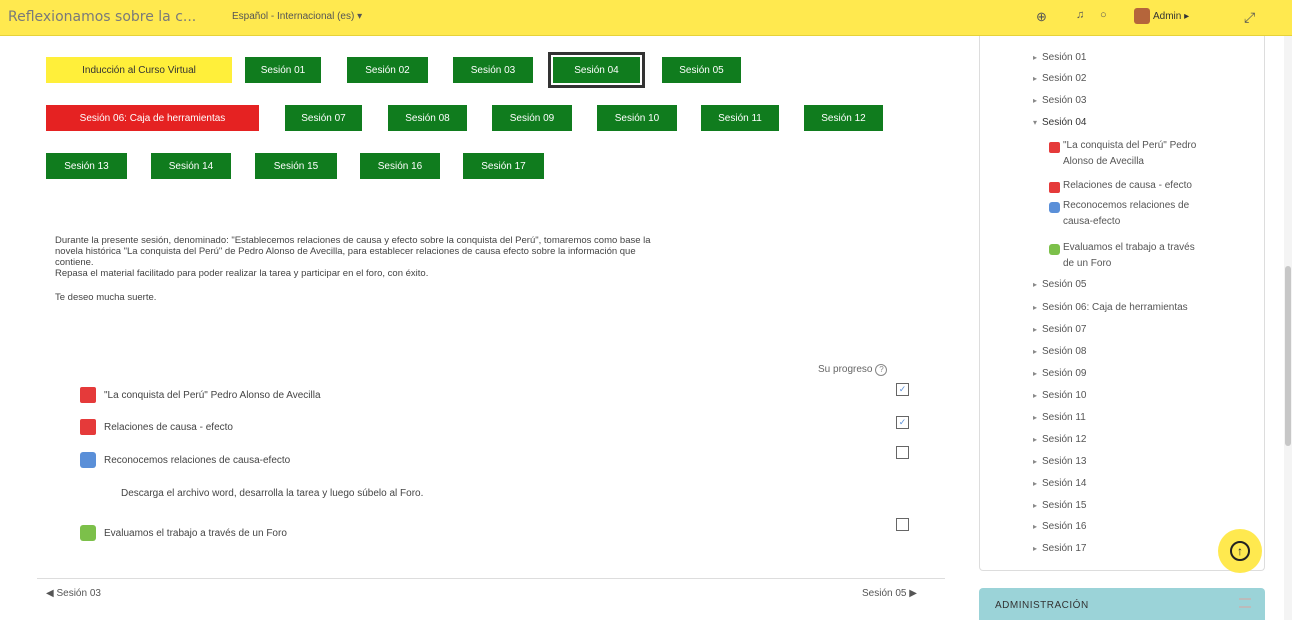 This screenshot has width=1292, height=620. Describe the element at coordinates (1041, 17) in the screenshot. I see `globe-icon: ⊕` at that location.